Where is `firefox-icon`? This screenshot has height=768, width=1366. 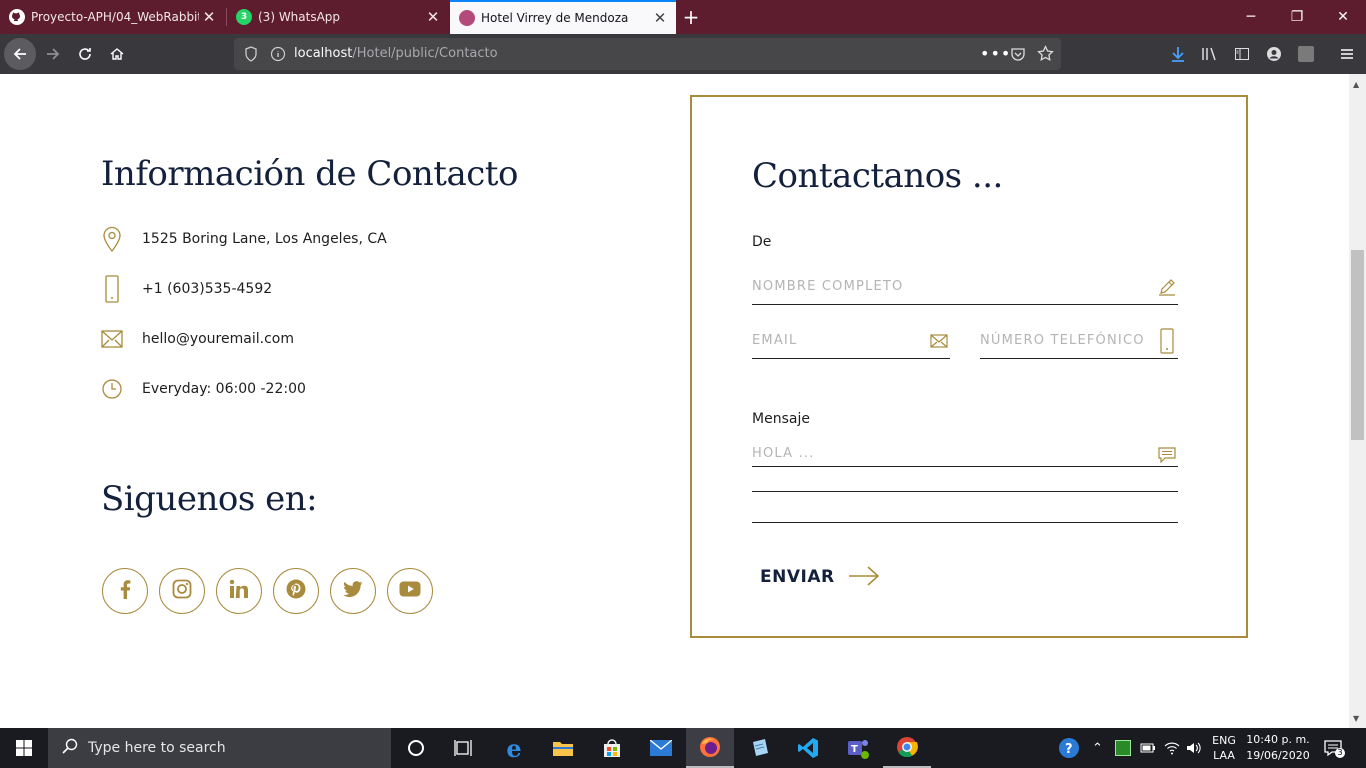
firefox-icon is located at coordinates (710, 748).